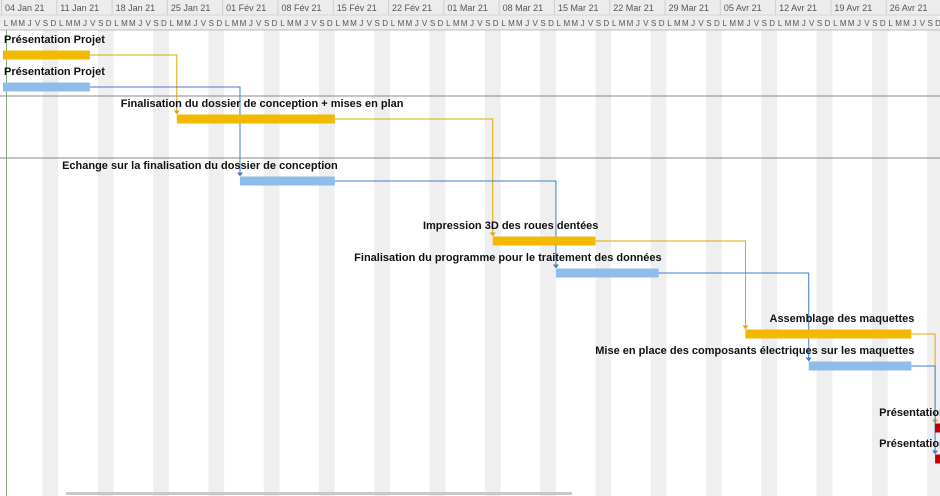 This screenshot has width=940, height=496. I want to click on task-bar-t7, so click(828, 334).